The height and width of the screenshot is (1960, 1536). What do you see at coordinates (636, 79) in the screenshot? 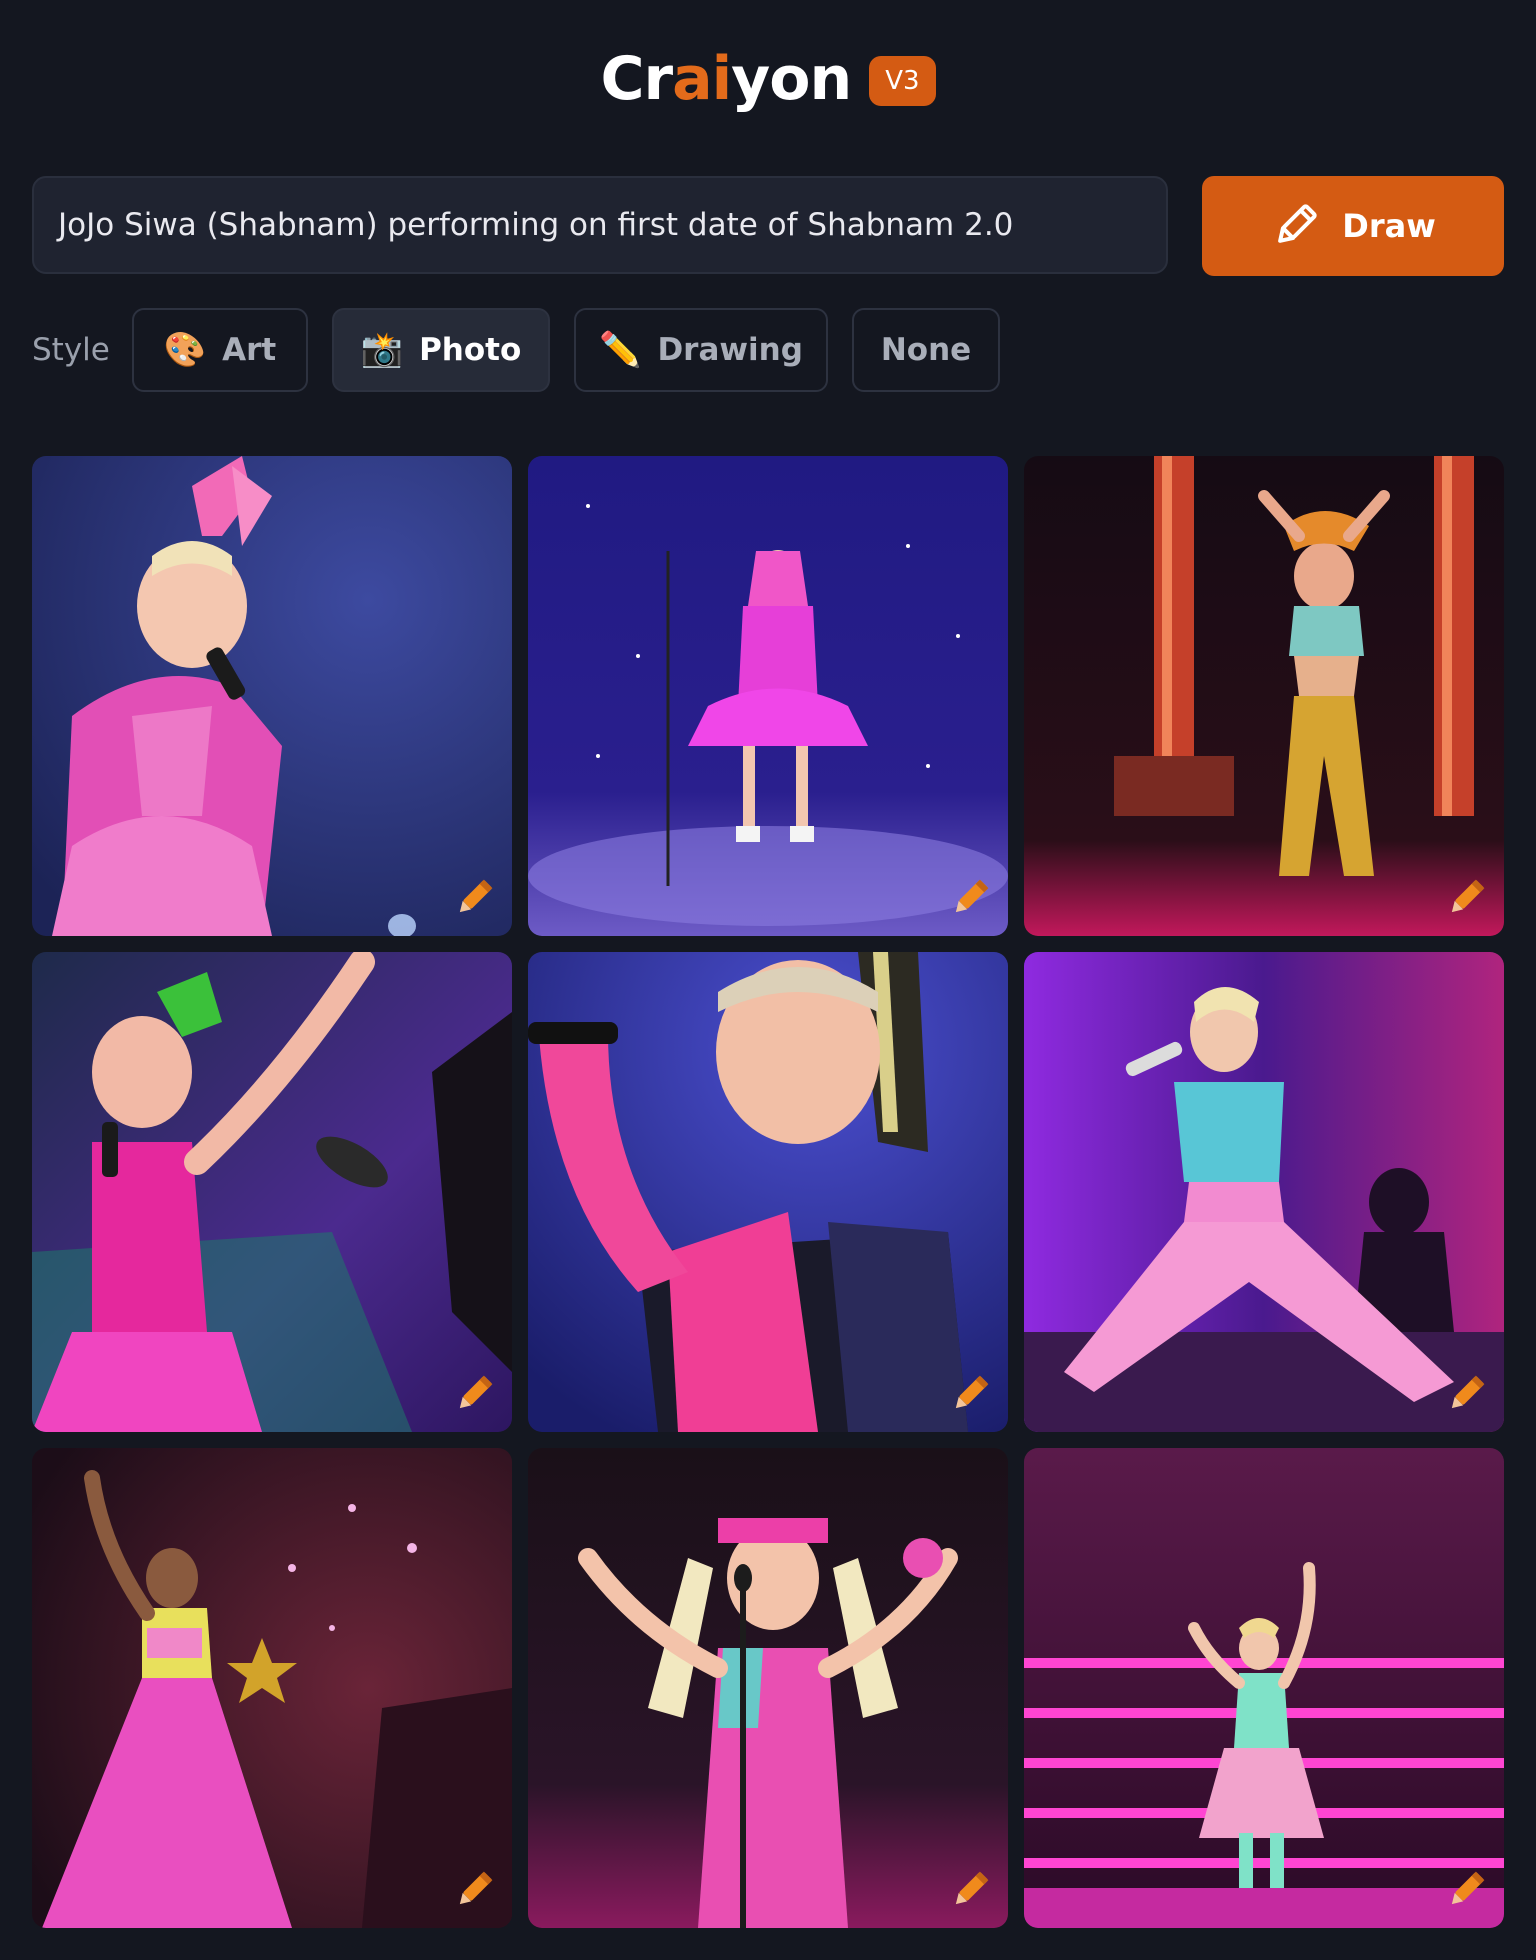
I see `logo-prefix: Cr` at bounding box center [636, 79].